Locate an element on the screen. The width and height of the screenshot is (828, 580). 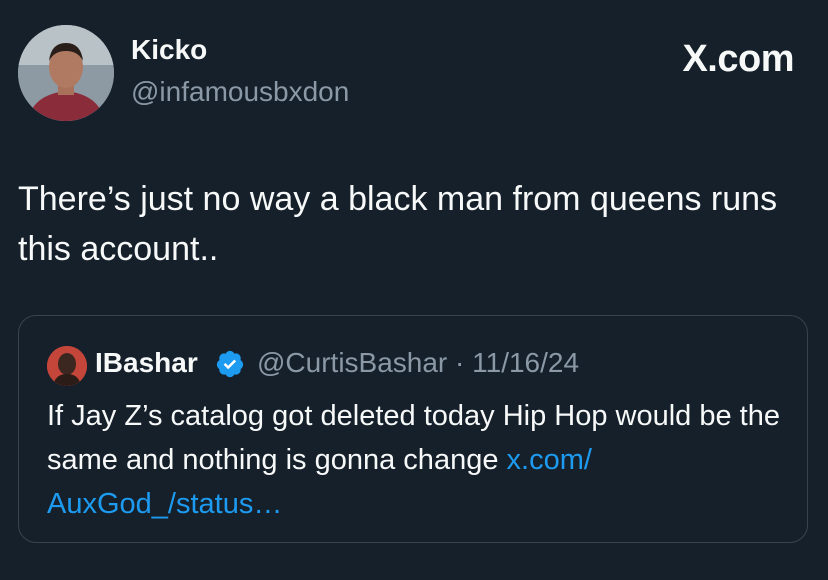
quoted-handle-and-date: @CurtisBashar · 11/16/24 is located at coordinates (418, 363).